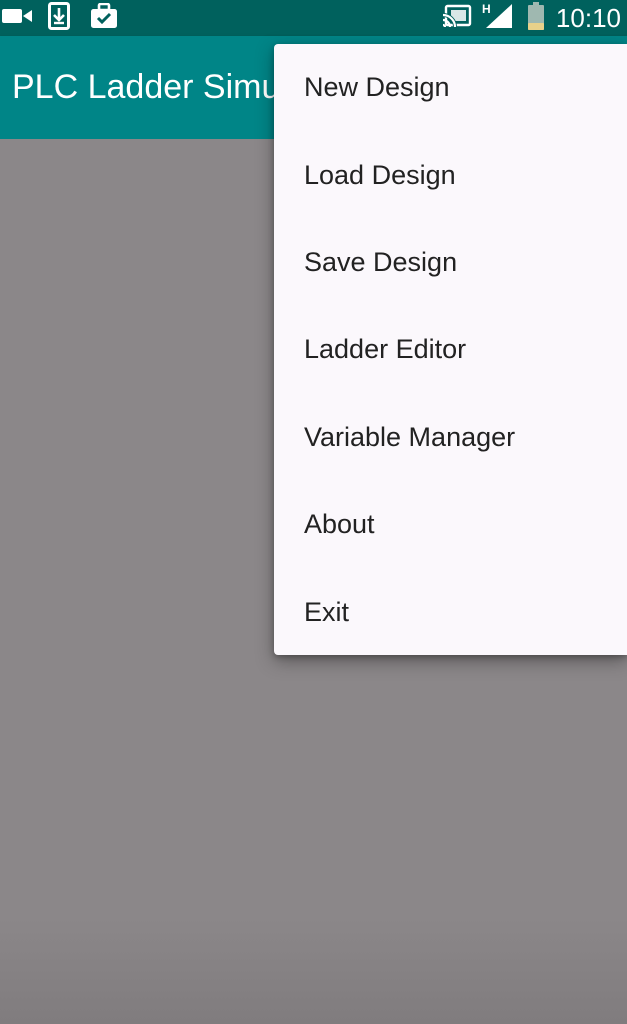  I want to click on network-type-label: H, so click(486, 9).